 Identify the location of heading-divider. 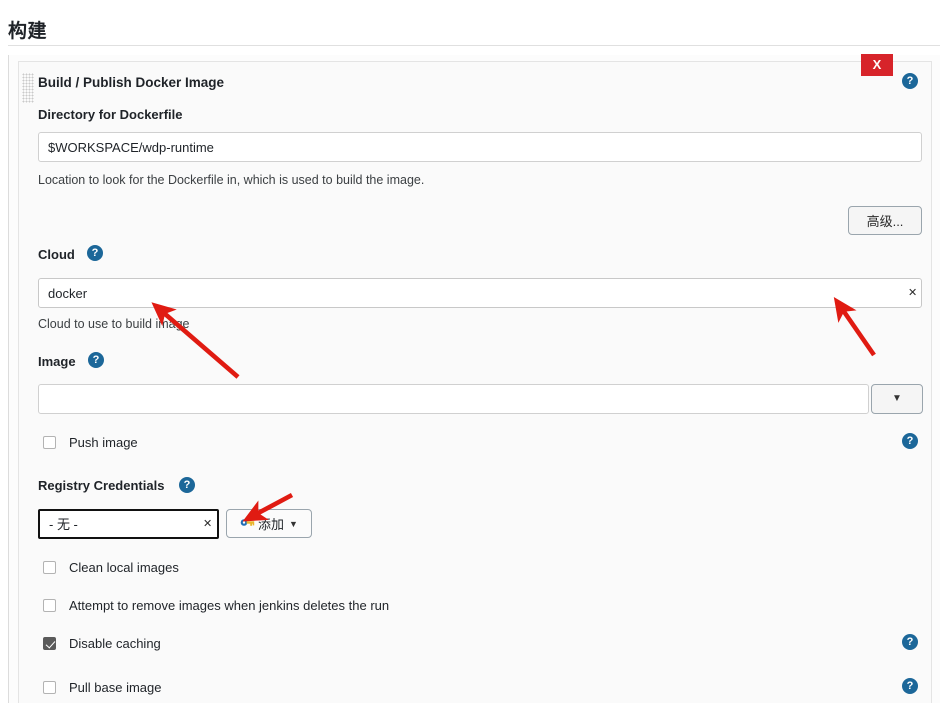
(474, 45).